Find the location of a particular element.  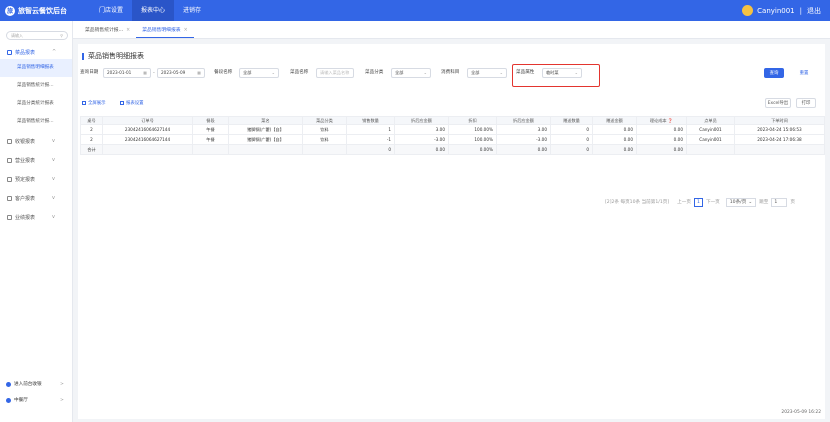

table-cell: 0.00% is located at coordinates (472, 149).